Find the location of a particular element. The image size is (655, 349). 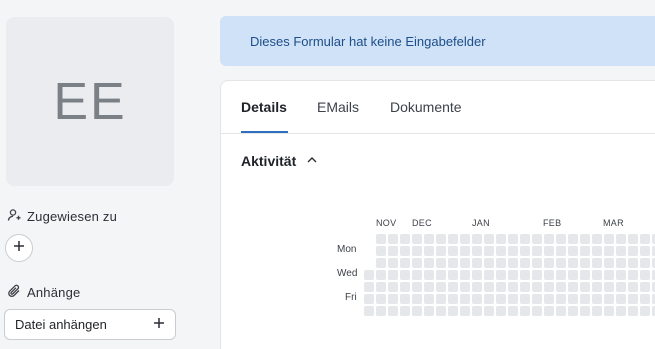

active-tab-indicator is located at coordinates (264, 132).